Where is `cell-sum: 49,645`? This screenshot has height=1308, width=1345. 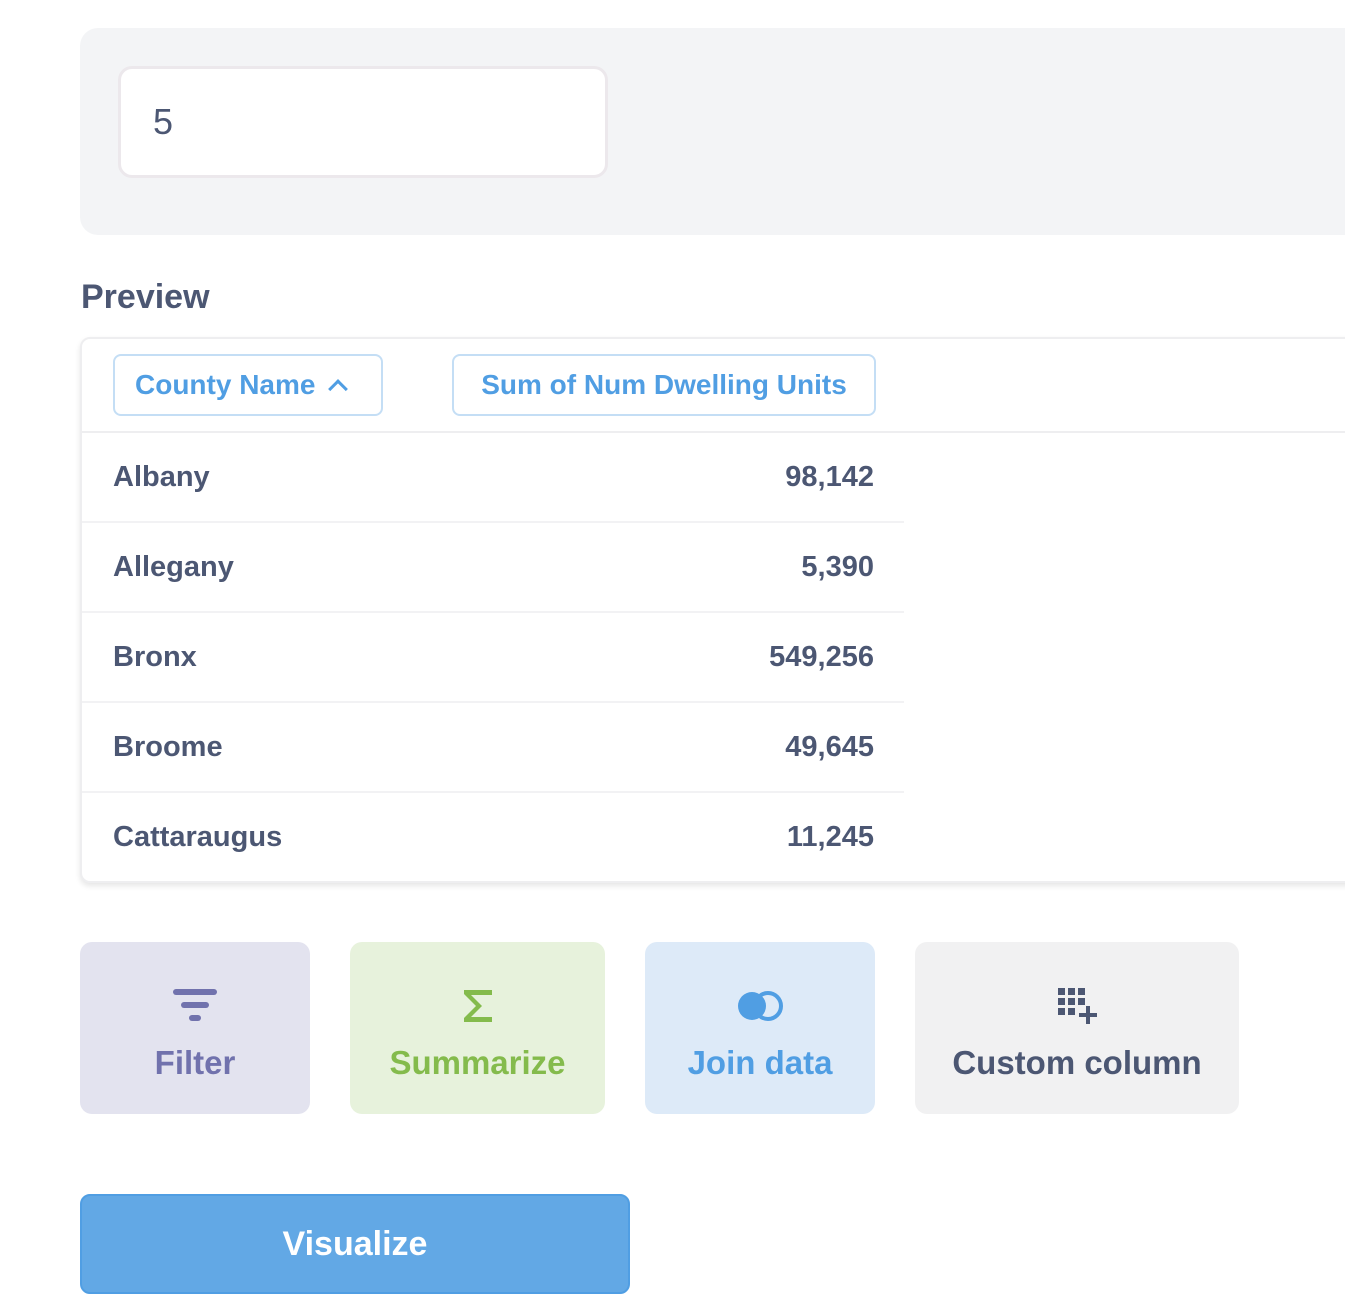
cell-sum: 49,645 is located at coordinates (829, 747).